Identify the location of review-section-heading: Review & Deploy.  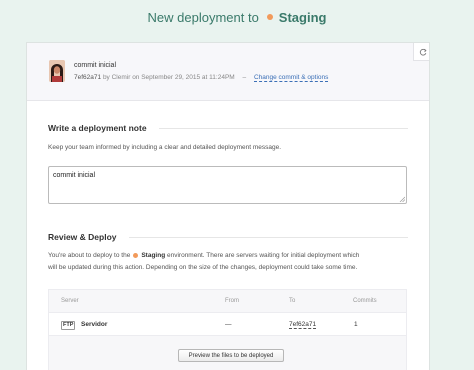
(82, 237).